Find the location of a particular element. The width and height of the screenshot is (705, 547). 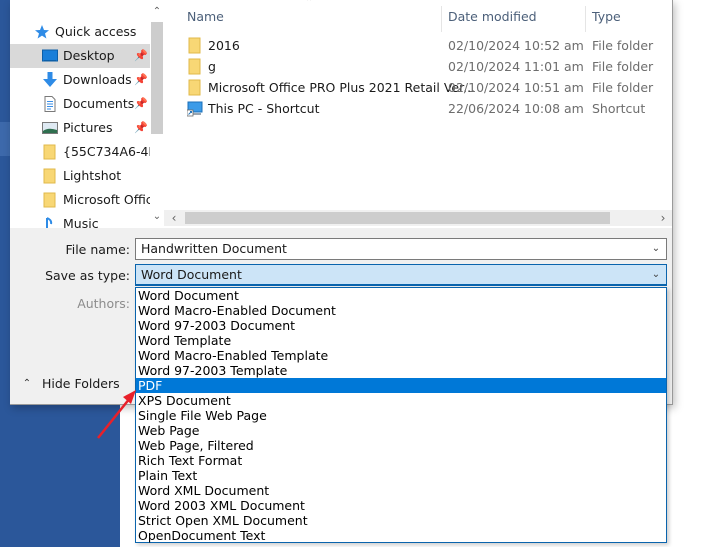

nav-item-pictures: Pictures 📌 is located at coordinates (80, 128).